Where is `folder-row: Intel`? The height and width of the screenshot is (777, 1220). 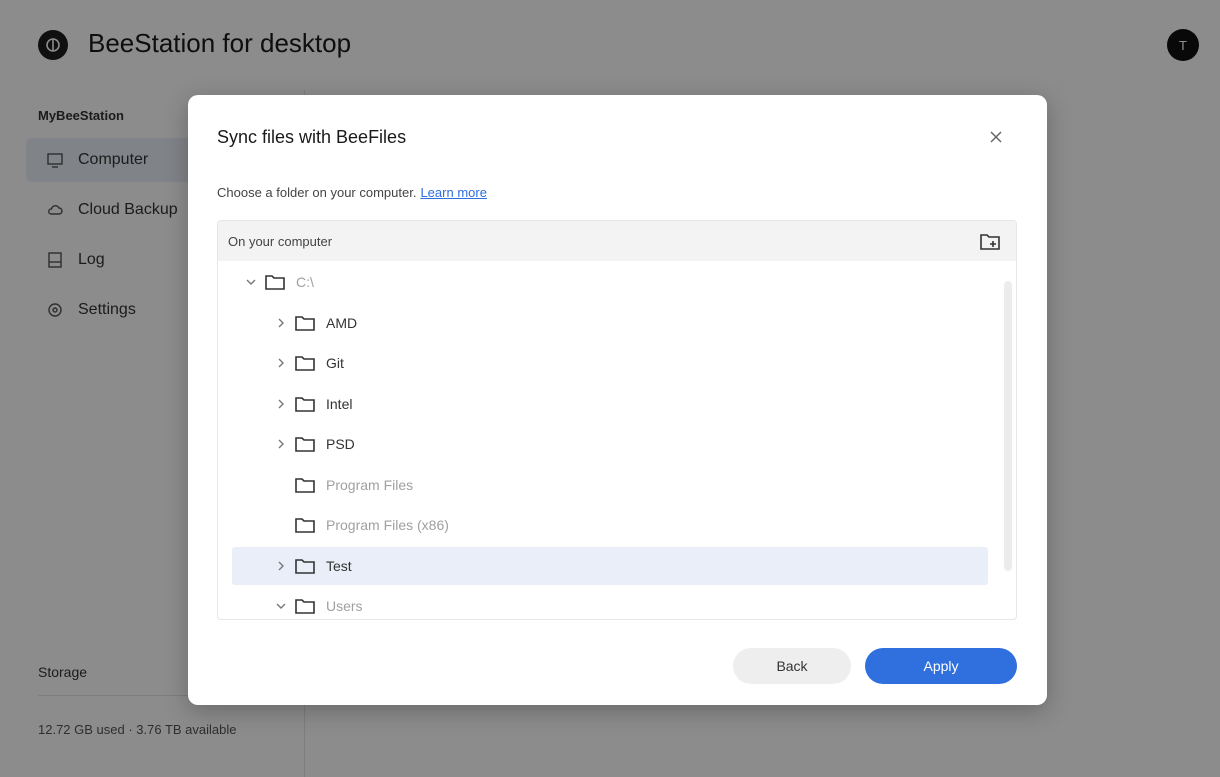 folder-row: Intel is located at coordinates (610, 404).